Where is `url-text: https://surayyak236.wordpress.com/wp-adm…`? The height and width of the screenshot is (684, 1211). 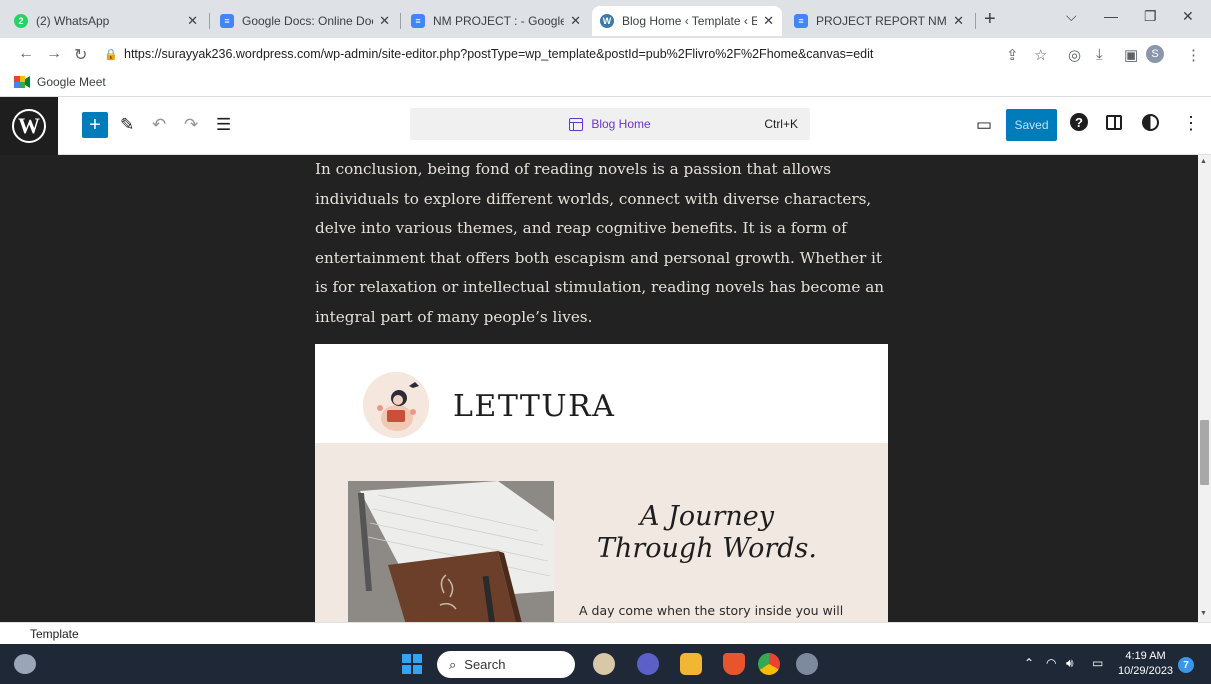 url-text: https://surayyak236.wordpress.com/wp-adm… is located at coordinates (499, 54).